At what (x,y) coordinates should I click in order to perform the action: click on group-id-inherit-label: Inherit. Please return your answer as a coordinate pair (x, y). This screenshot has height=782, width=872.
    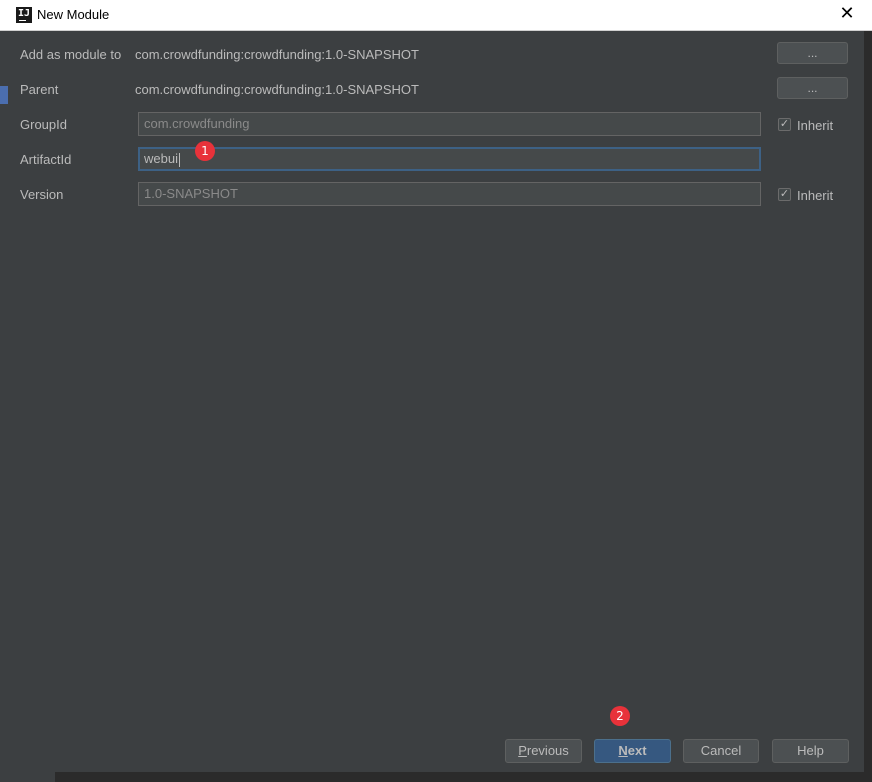
    Looking at the image, I should click on (815, 125).